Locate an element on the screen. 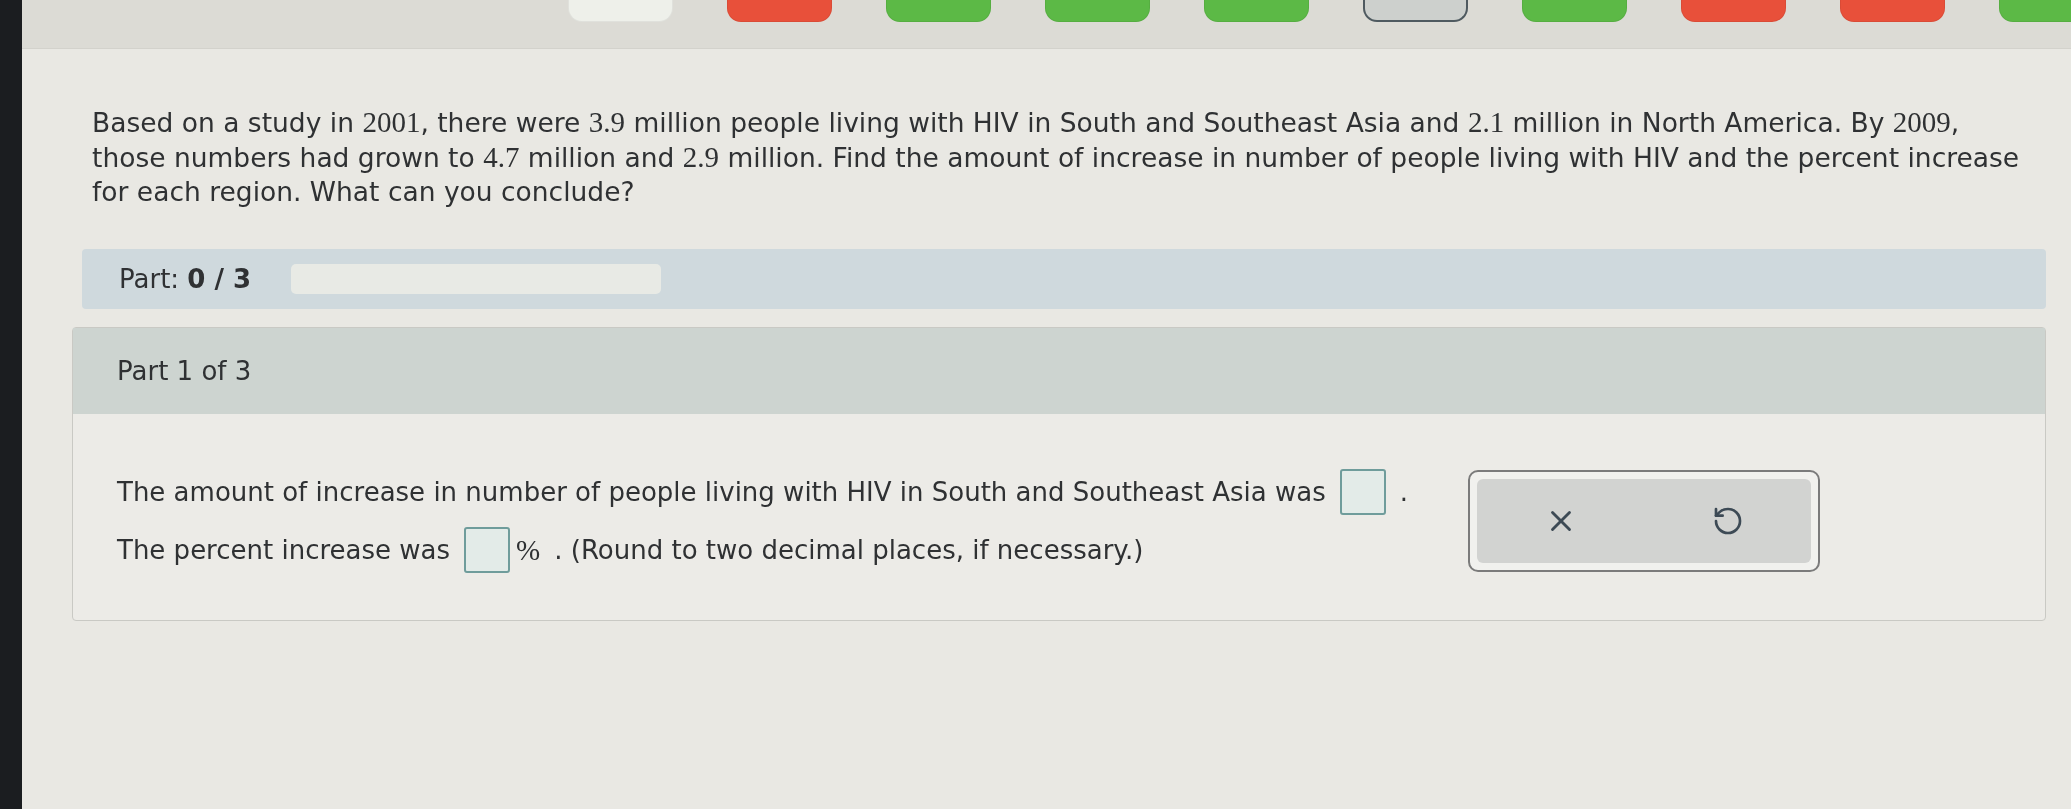 Image resolution: width=2071 pixels, height=809 pixels. question-text: Based on a study in 2001, there were 3.9 million people living with HIV in South and Southeast Asia and 2.1 million in North America. By 2009, those numbers had grown to 4.7 million and 2.9 million. Find the amount of increase in number of people living with HIV and the percent increase for each region. What can you conclude? is located at coordinates (1056, 157).